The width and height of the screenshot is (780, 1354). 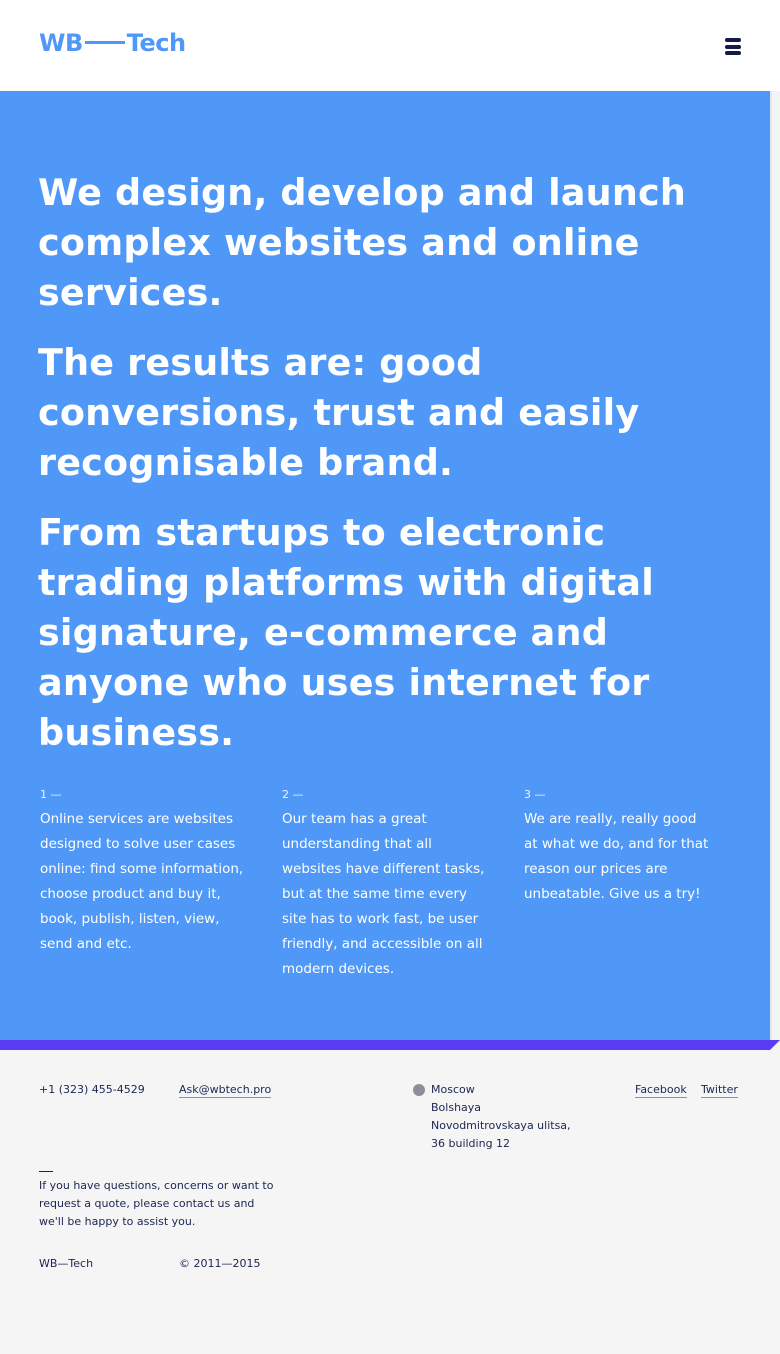 What do you see at coordinates (535, 794) in the screenshot?
I see `feature-number: 3 —` at bounding box center [535, 794].